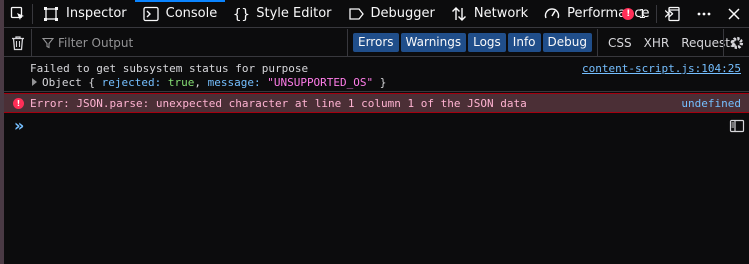 The width and height of the screenshot is (749, 264). What do you see at coordinates (642, 14) in the screenshot?
I see `error-count: 1` at bounding box center [642, 14].